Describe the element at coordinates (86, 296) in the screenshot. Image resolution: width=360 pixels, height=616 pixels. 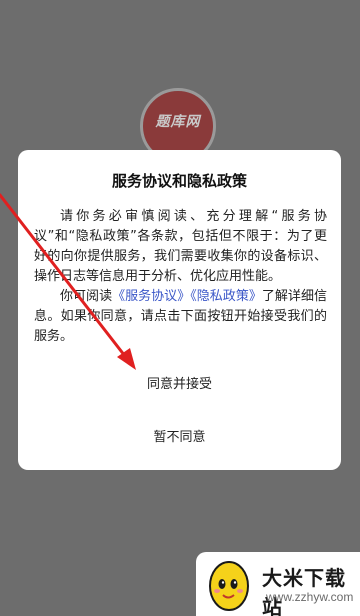
I see `paragraph-2-prefix: 你可阅读` at that location.